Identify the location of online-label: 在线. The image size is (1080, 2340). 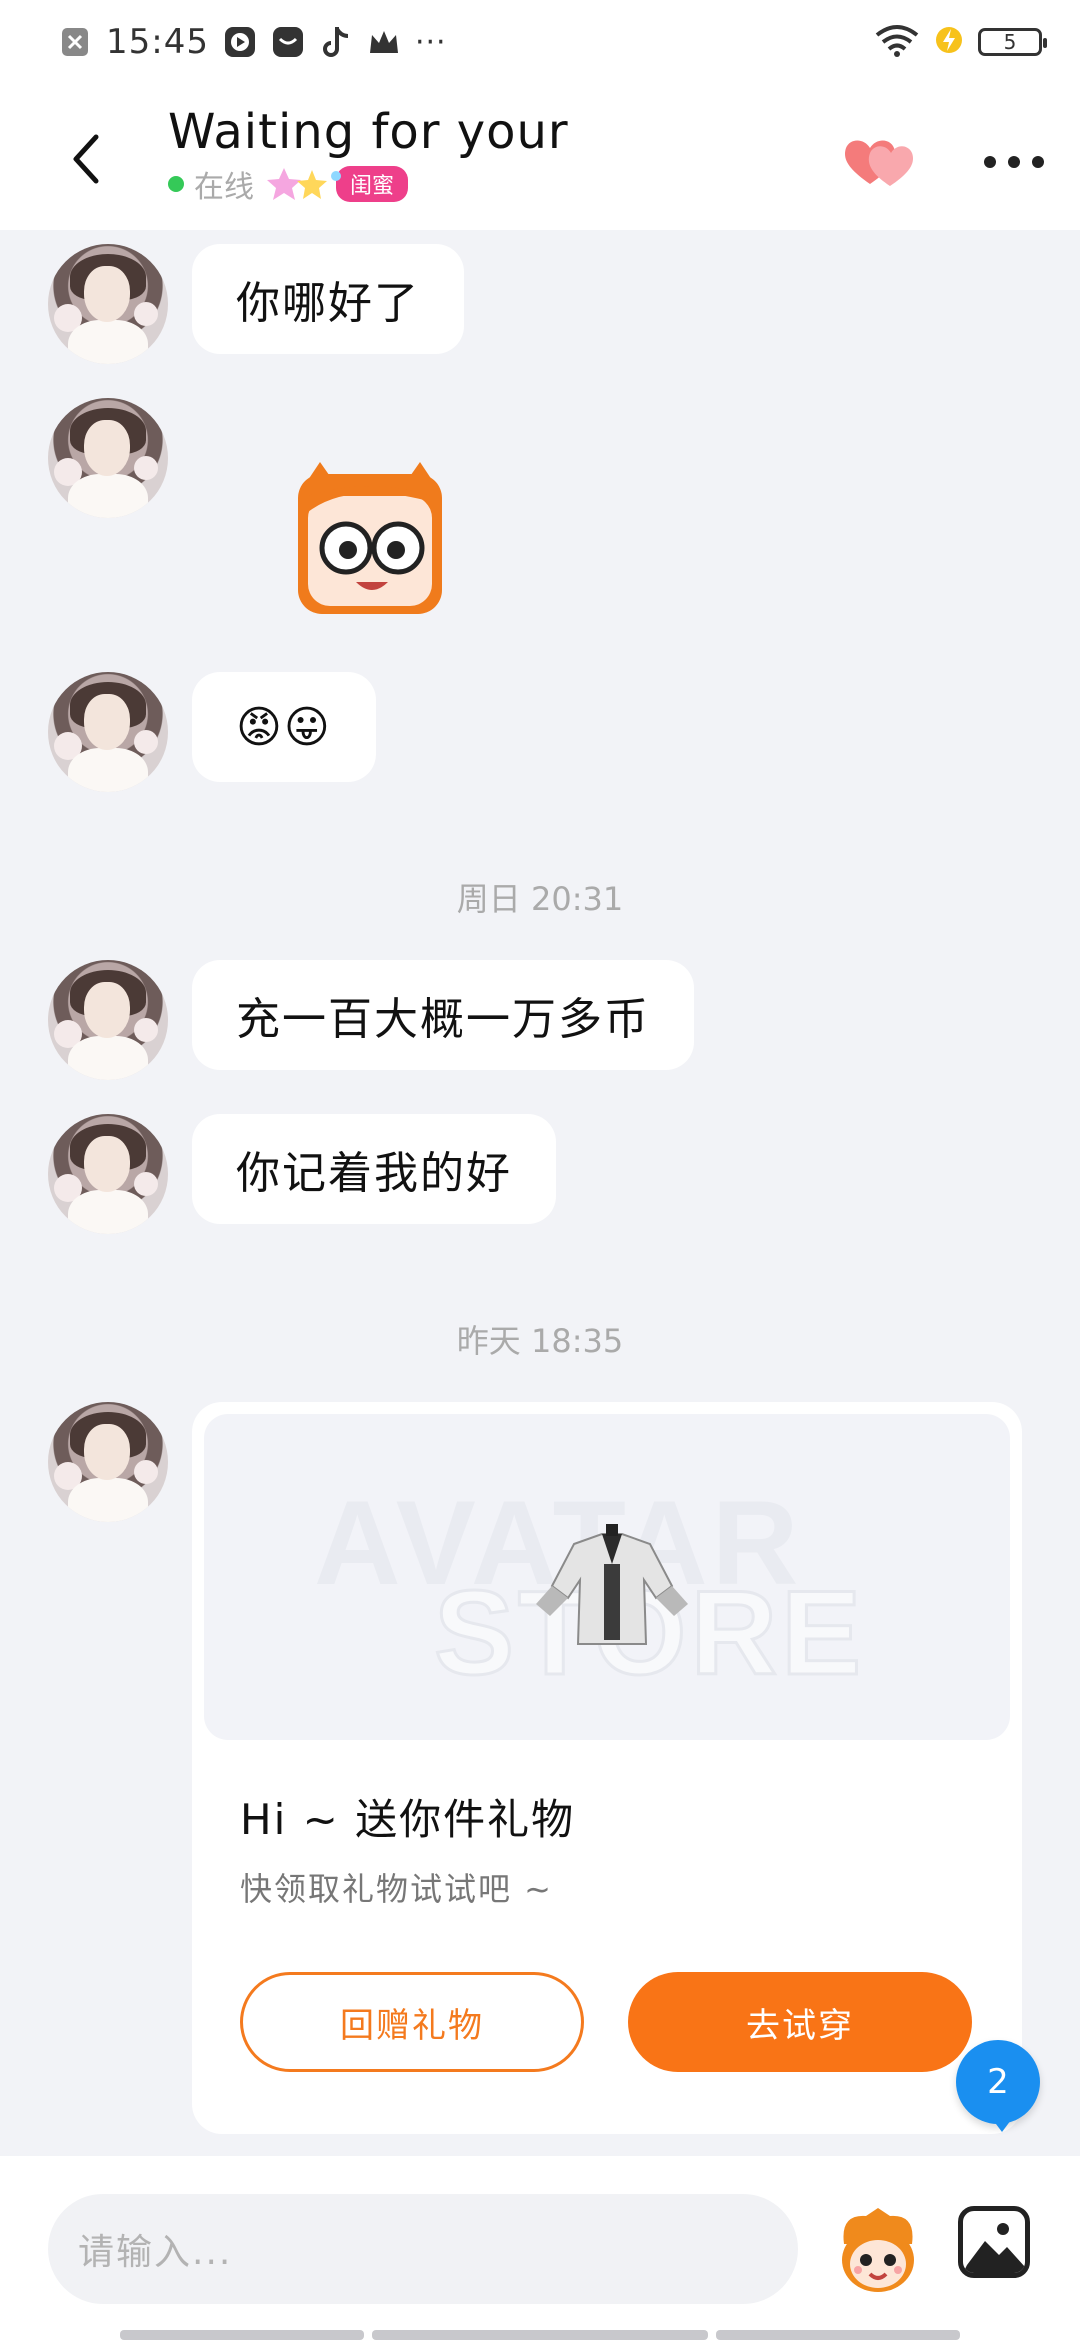
(224, 187).